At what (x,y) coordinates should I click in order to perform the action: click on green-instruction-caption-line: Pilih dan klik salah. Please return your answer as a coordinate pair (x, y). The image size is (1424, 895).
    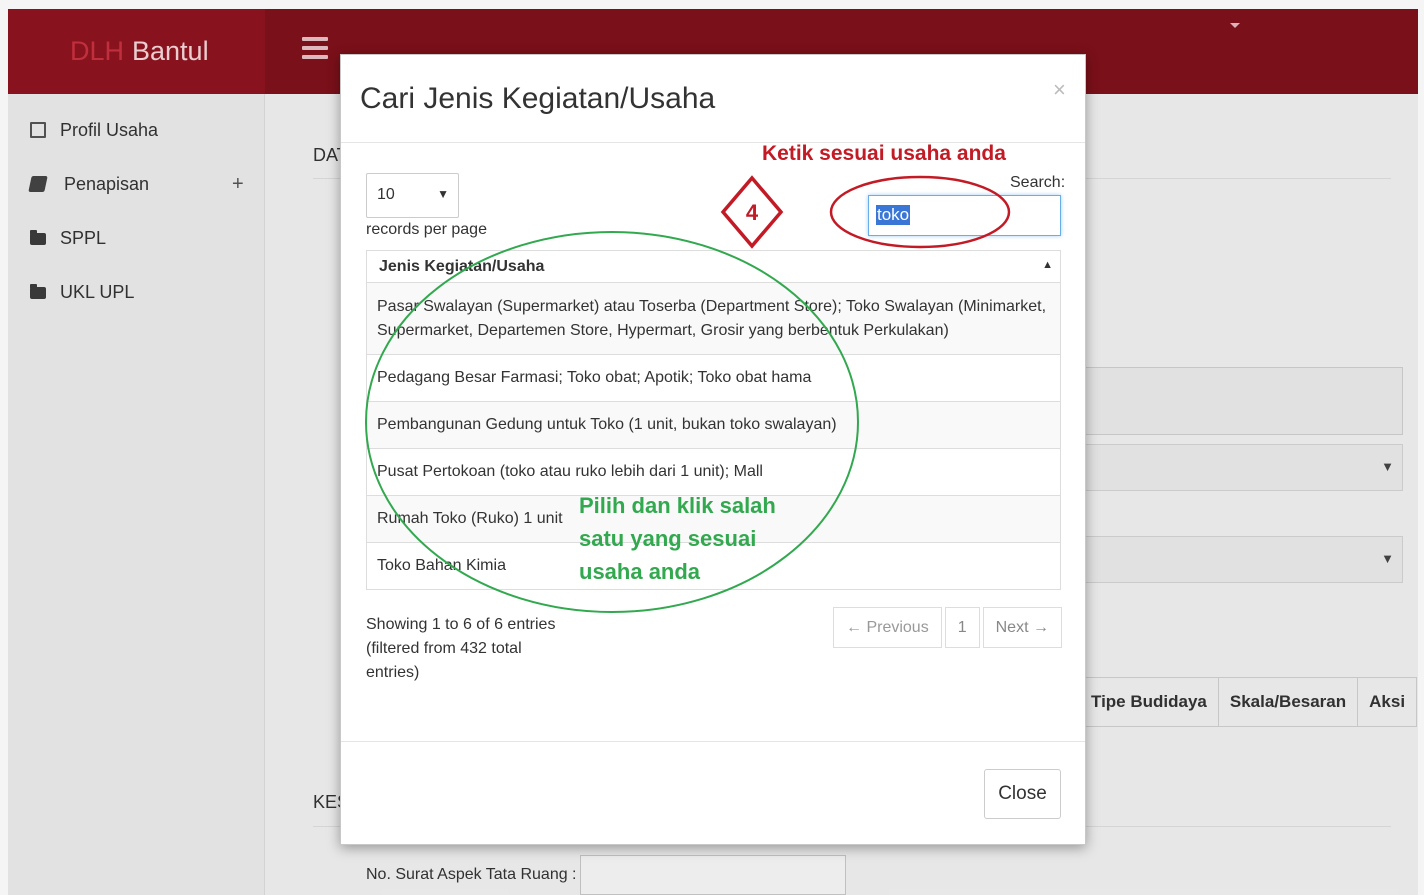
    Looking at the image, I should click on (677, 505).